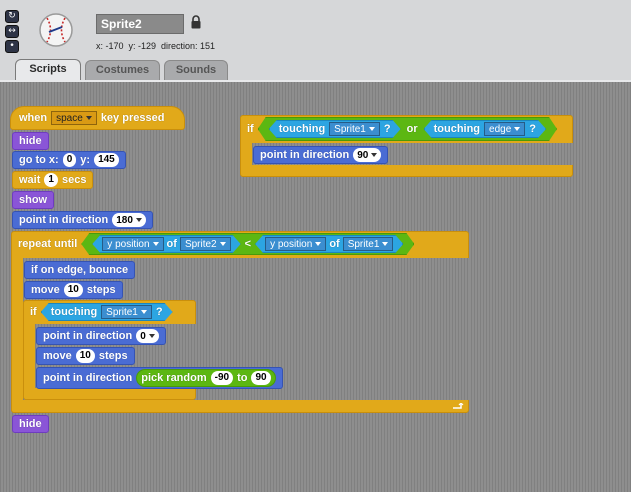 The width and height of the screenshot is (631, 492). Describe the element at coordinates (101, 336) in the screenshot. I see `point-in-direction-block: point in direction 0` at that location.